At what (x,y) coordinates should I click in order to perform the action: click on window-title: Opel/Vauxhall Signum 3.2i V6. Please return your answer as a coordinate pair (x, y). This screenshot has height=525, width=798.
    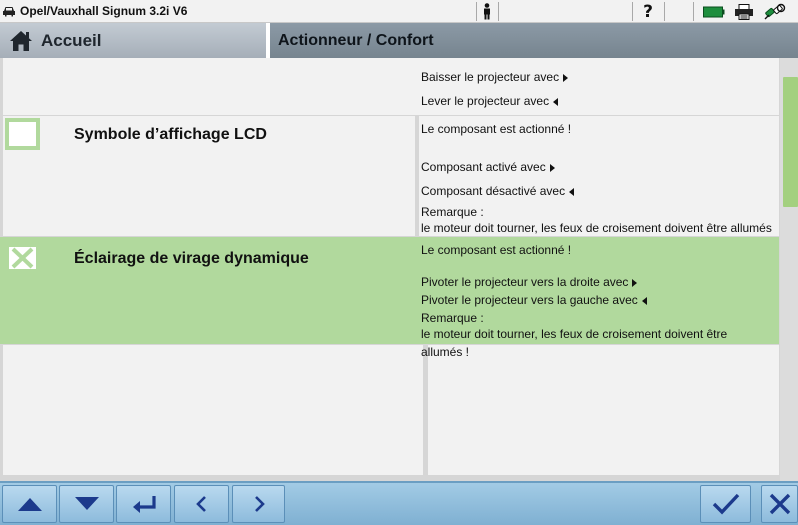
    Looking at the image, I should click on (104, 11).